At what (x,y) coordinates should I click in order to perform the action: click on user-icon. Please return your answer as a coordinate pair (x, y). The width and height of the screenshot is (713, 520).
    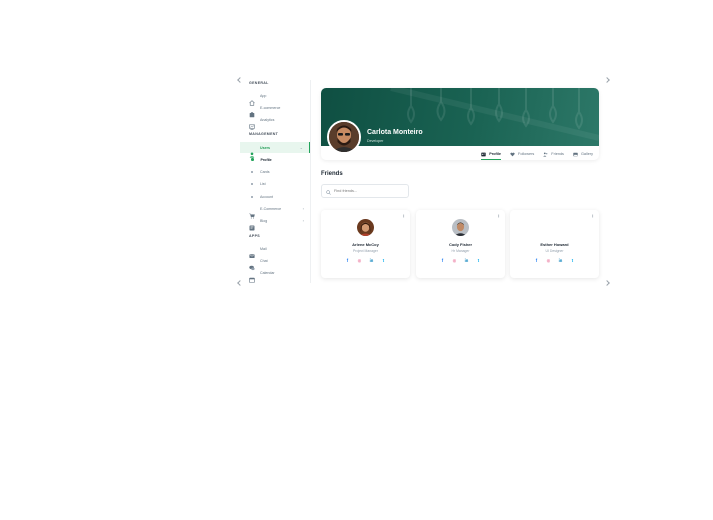
    Looking at the image, I should click on (252, 151).